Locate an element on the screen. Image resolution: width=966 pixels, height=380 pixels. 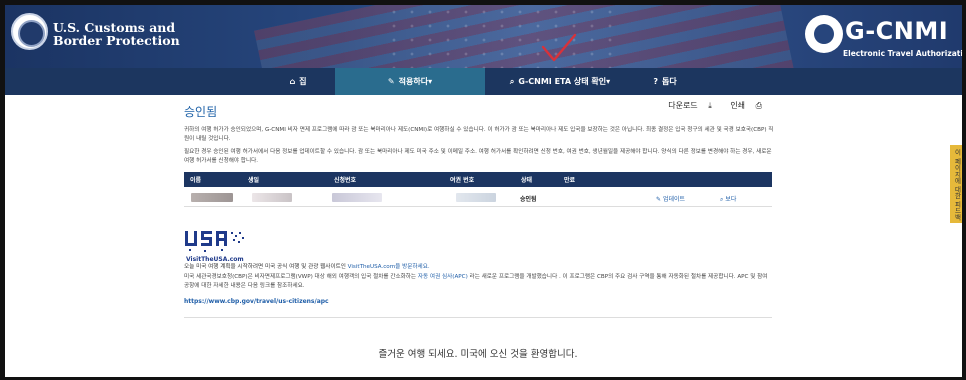
download-button: 다운로드 ⤓ is located at coordinates (686, 105).